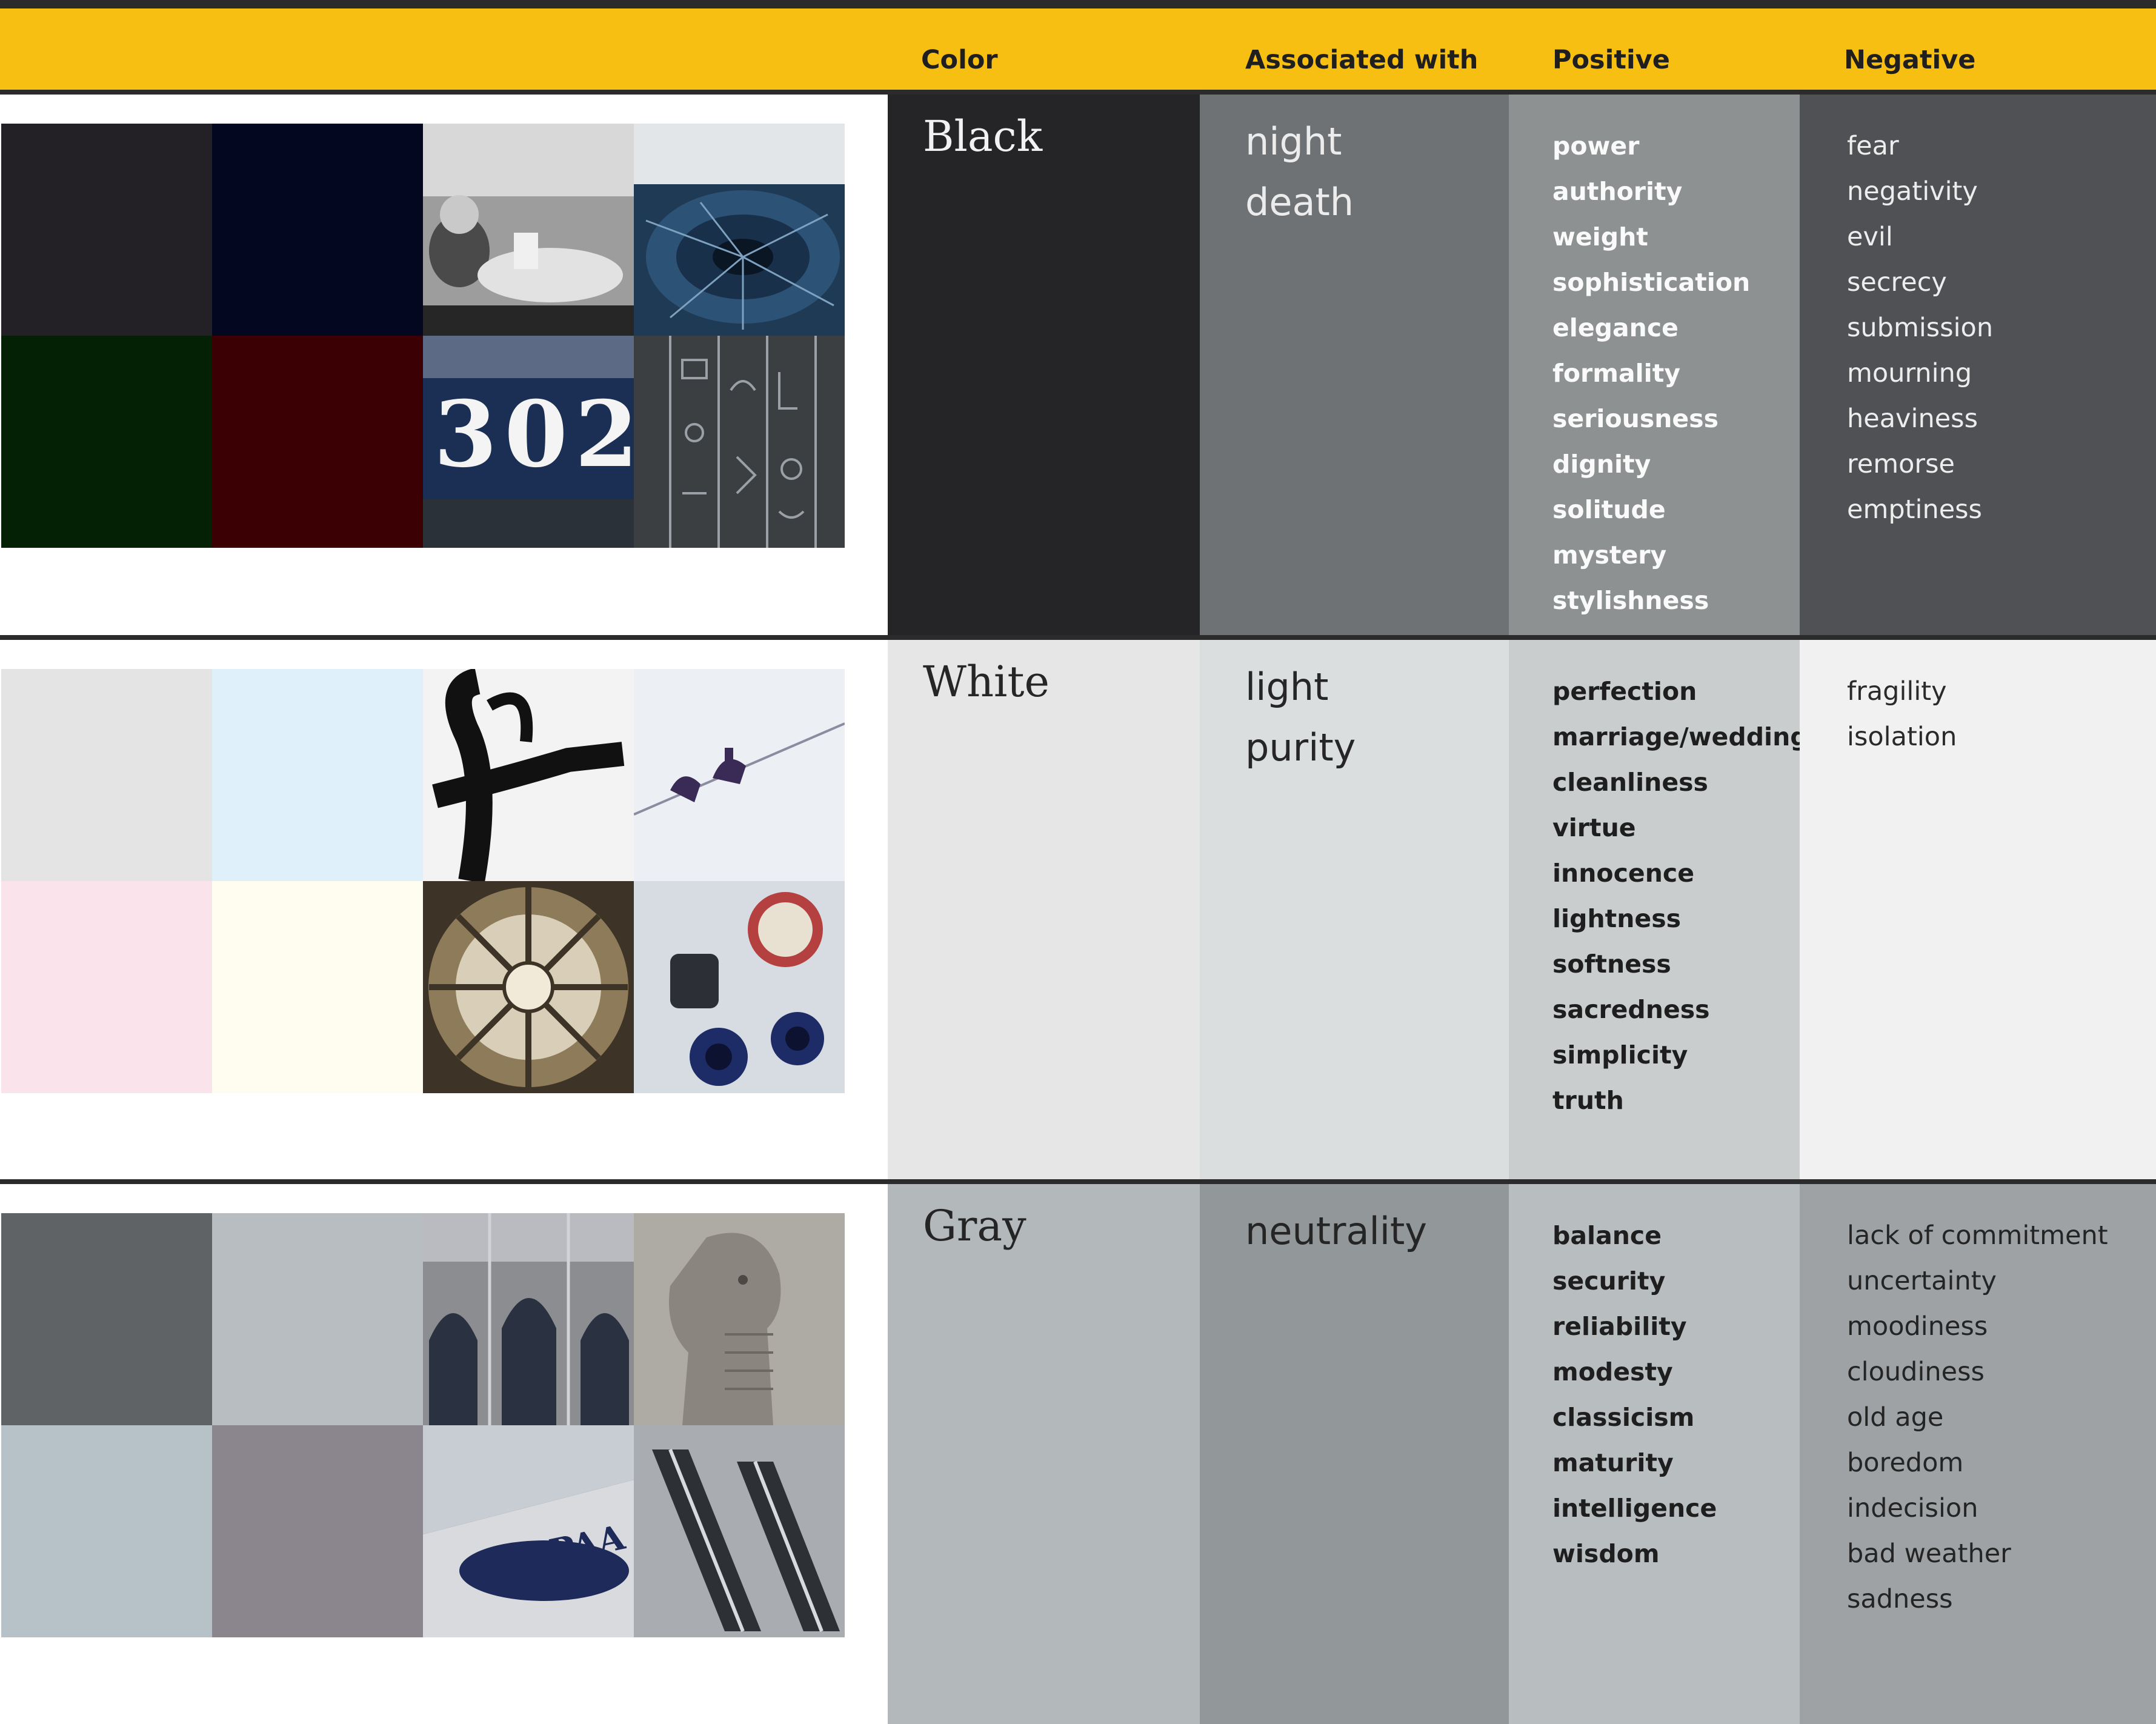  Describe the element at coordinates (1601, 464) in the screenshot. I see `list-item: dignity` at that location.